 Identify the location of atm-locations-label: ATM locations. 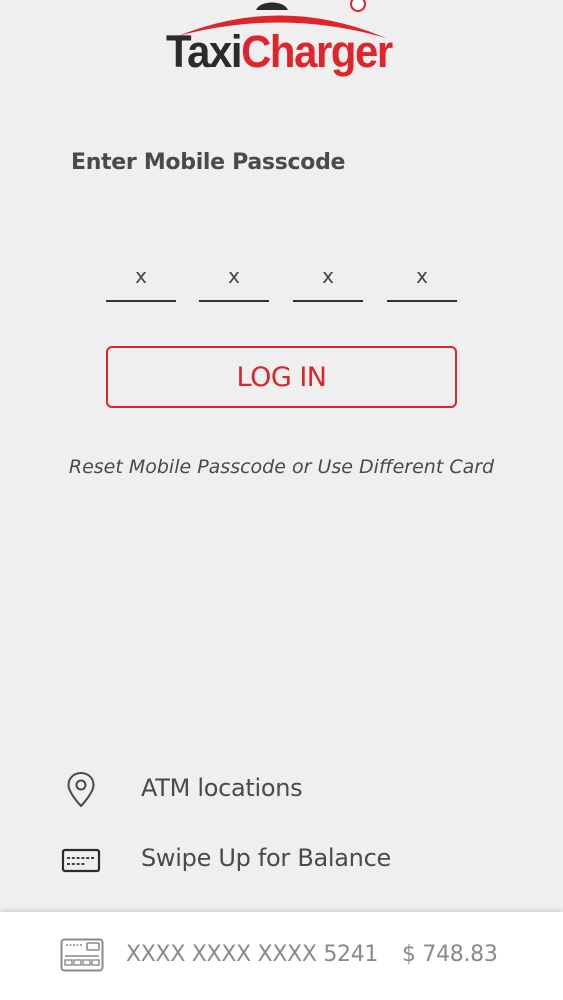
(222, 788).